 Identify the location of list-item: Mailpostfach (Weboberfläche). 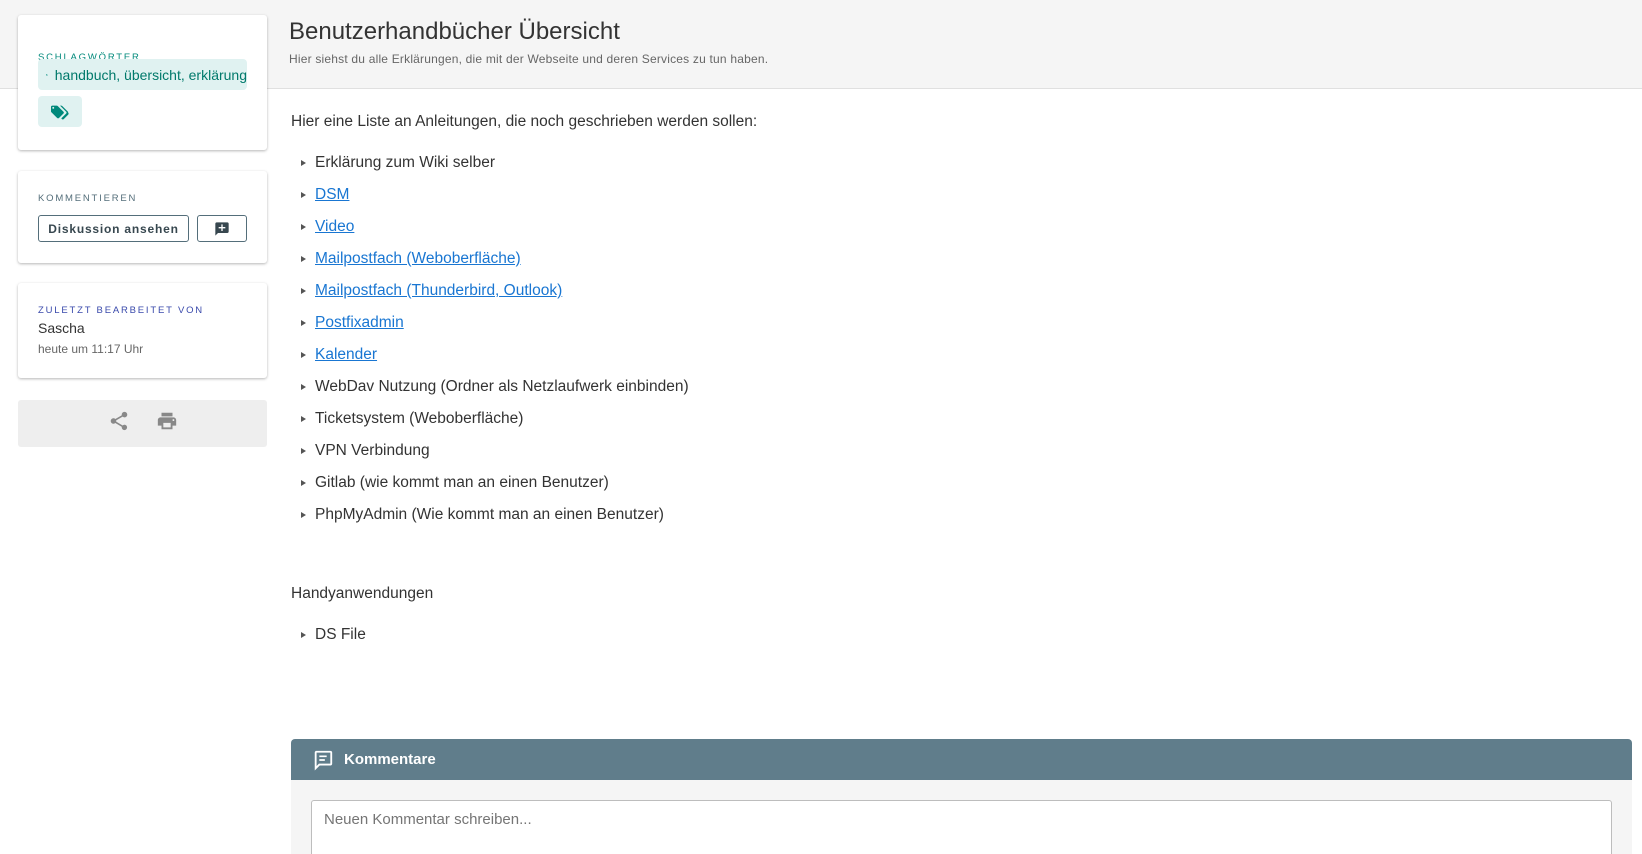
(956, 265).